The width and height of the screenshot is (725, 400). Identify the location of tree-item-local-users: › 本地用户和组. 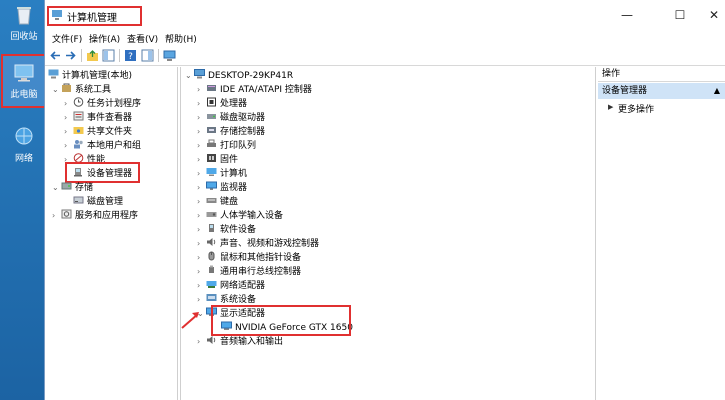
(102, 145).